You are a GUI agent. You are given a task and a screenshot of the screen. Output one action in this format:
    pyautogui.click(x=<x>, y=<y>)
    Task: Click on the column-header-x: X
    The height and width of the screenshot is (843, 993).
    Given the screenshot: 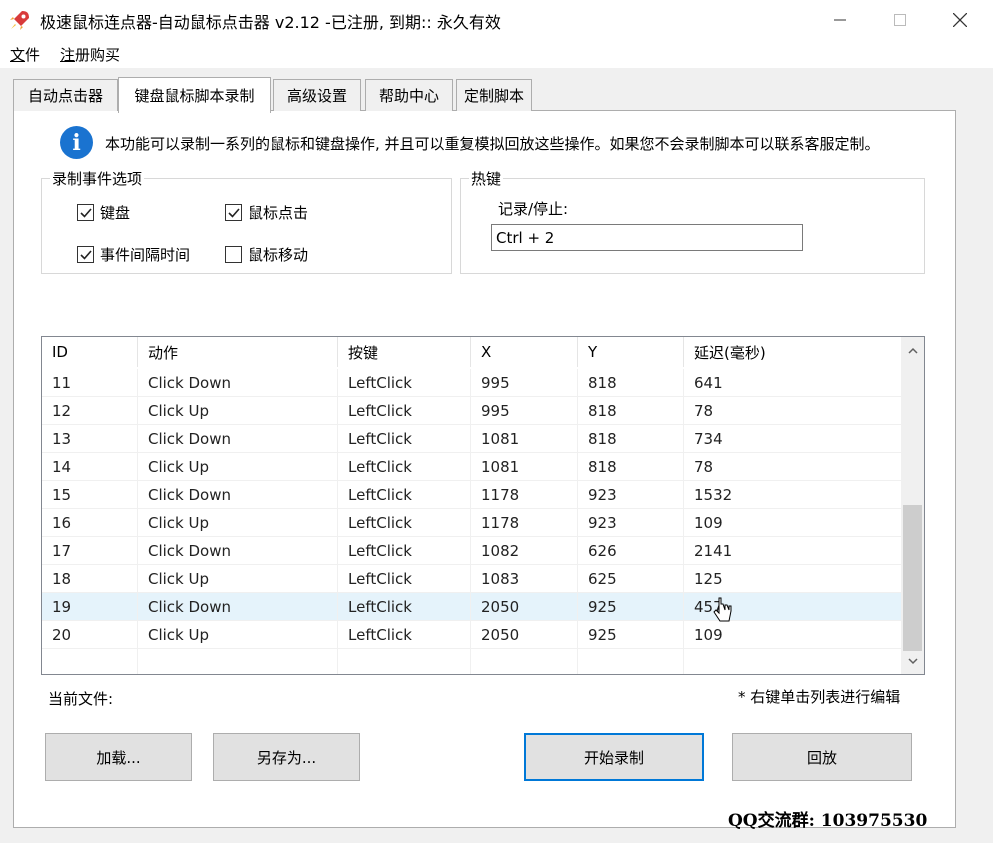 What is the action you would take?
    pyautogui.click(x=524, y=352)
    